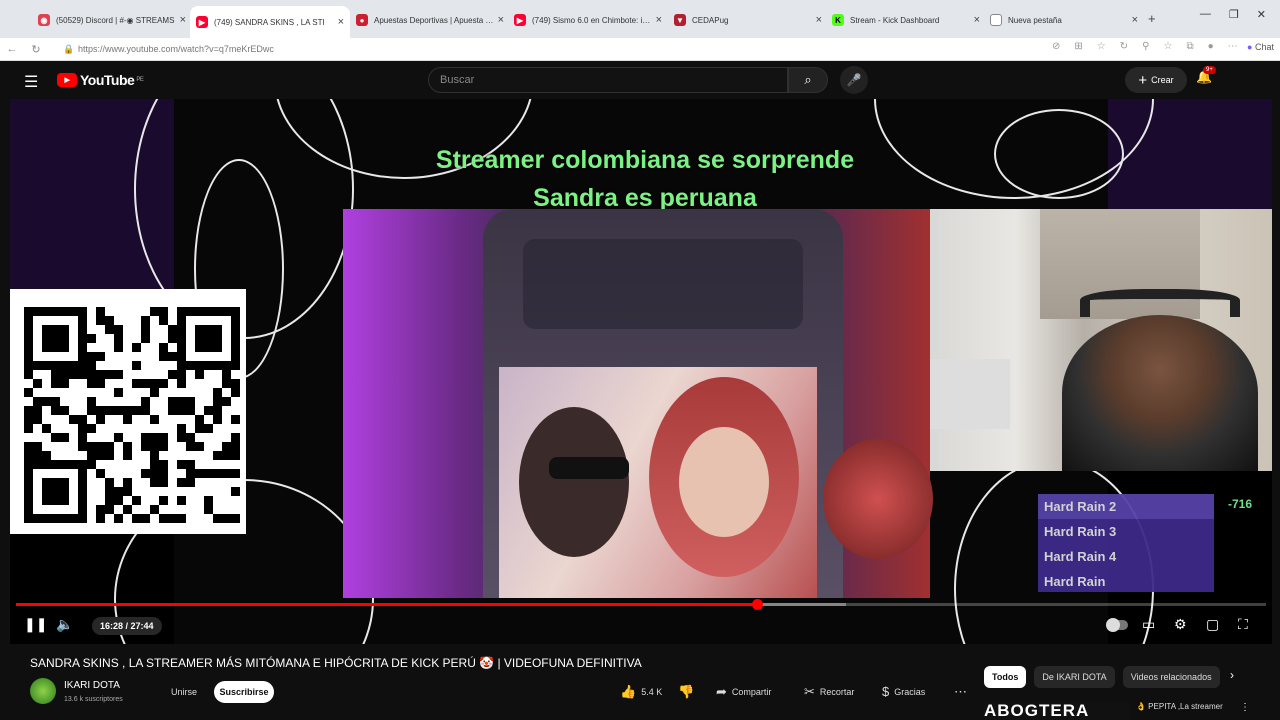 This screenshot has width=1280, height=720. Describe the element at coordinates (1078, 46) in the screenshot. I see `apps-icon: ⊞` at that location.